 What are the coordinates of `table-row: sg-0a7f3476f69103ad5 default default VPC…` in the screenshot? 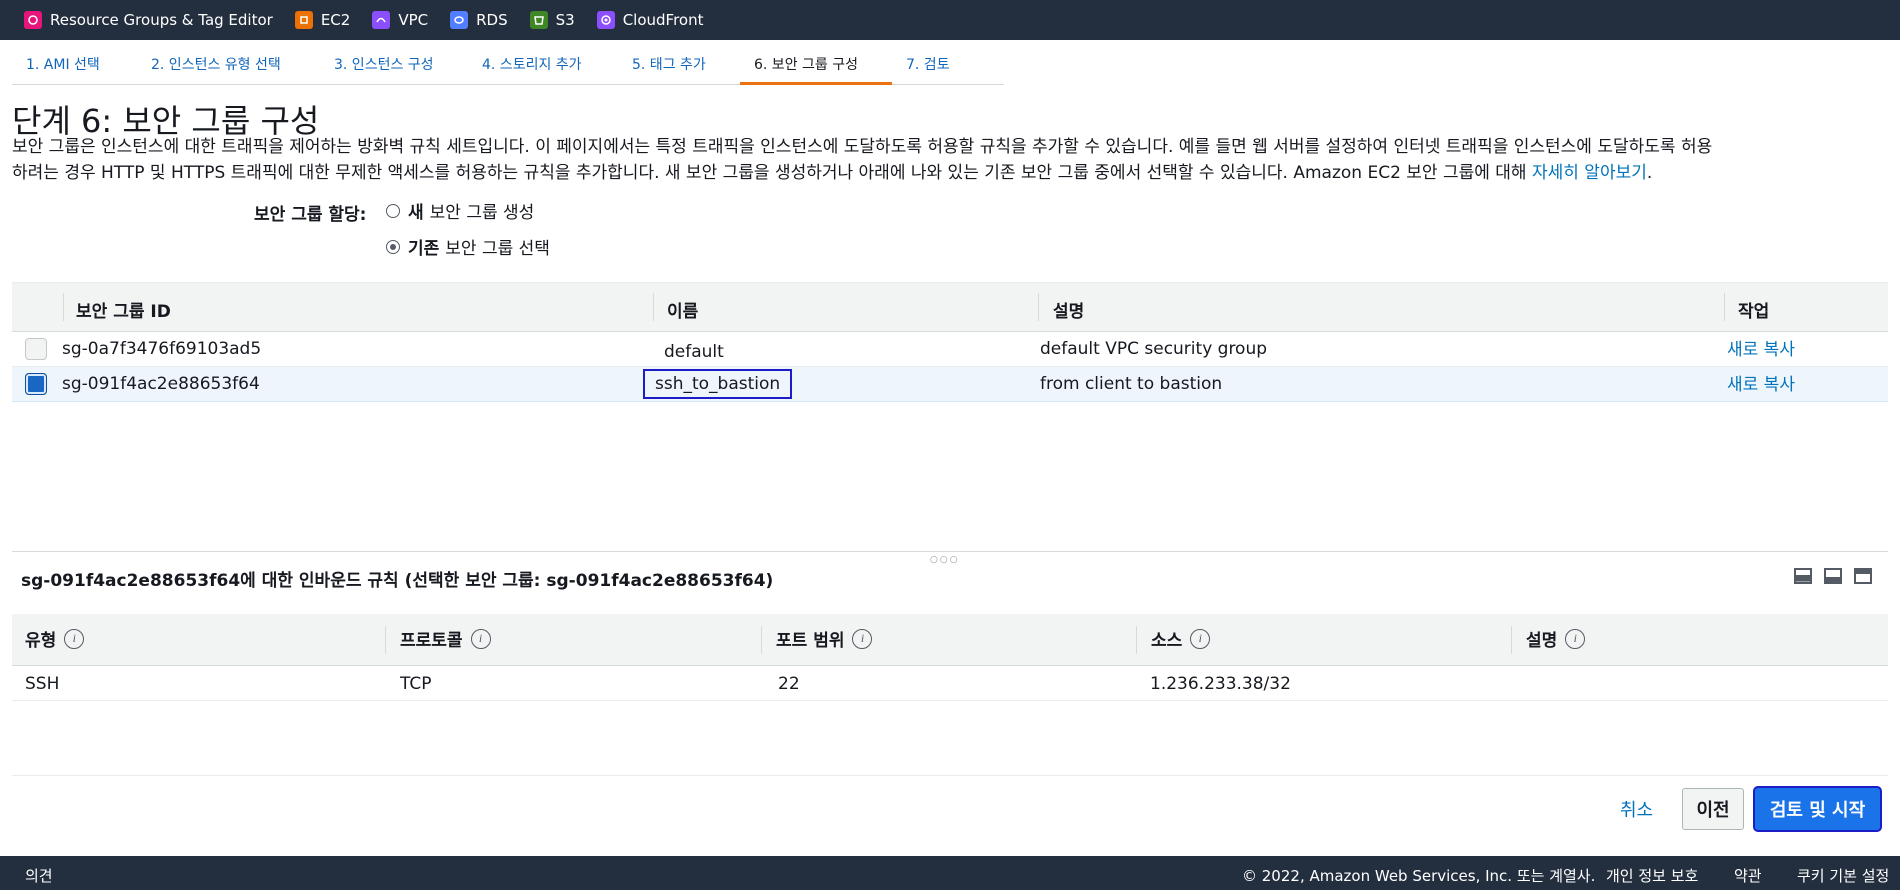 It's located at (950, 349).